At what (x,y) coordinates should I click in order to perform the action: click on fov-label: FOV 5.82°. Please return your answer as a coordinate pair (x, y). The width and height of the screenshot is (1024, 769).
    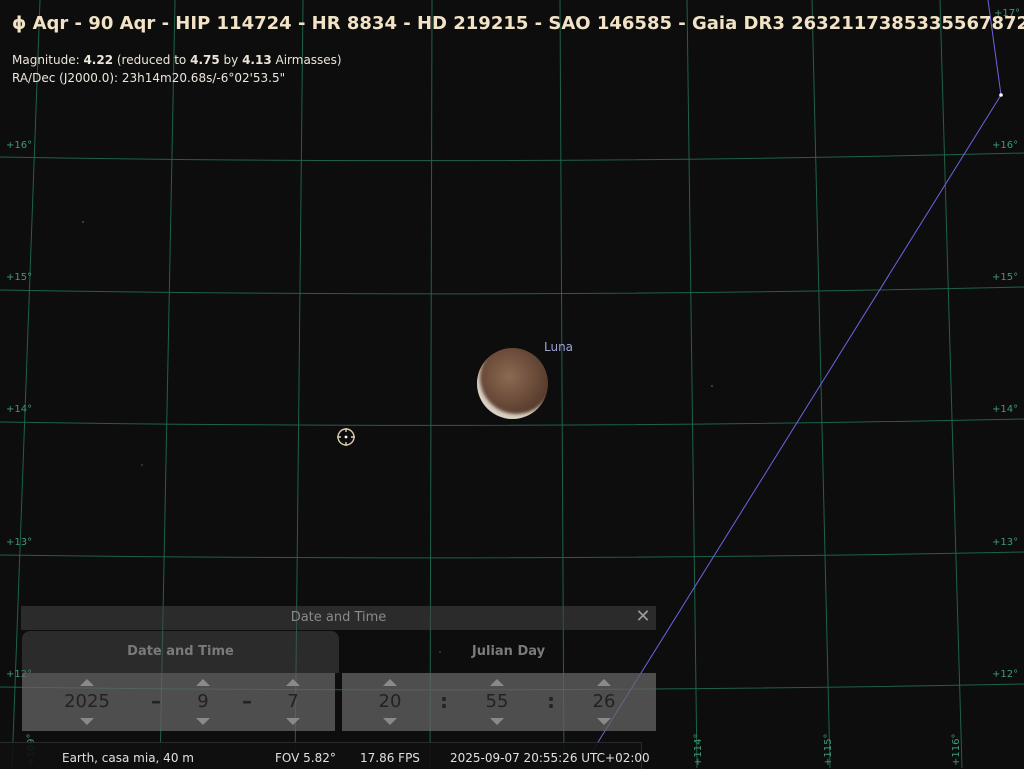
    Looking at the image, I should click on (305, 758).